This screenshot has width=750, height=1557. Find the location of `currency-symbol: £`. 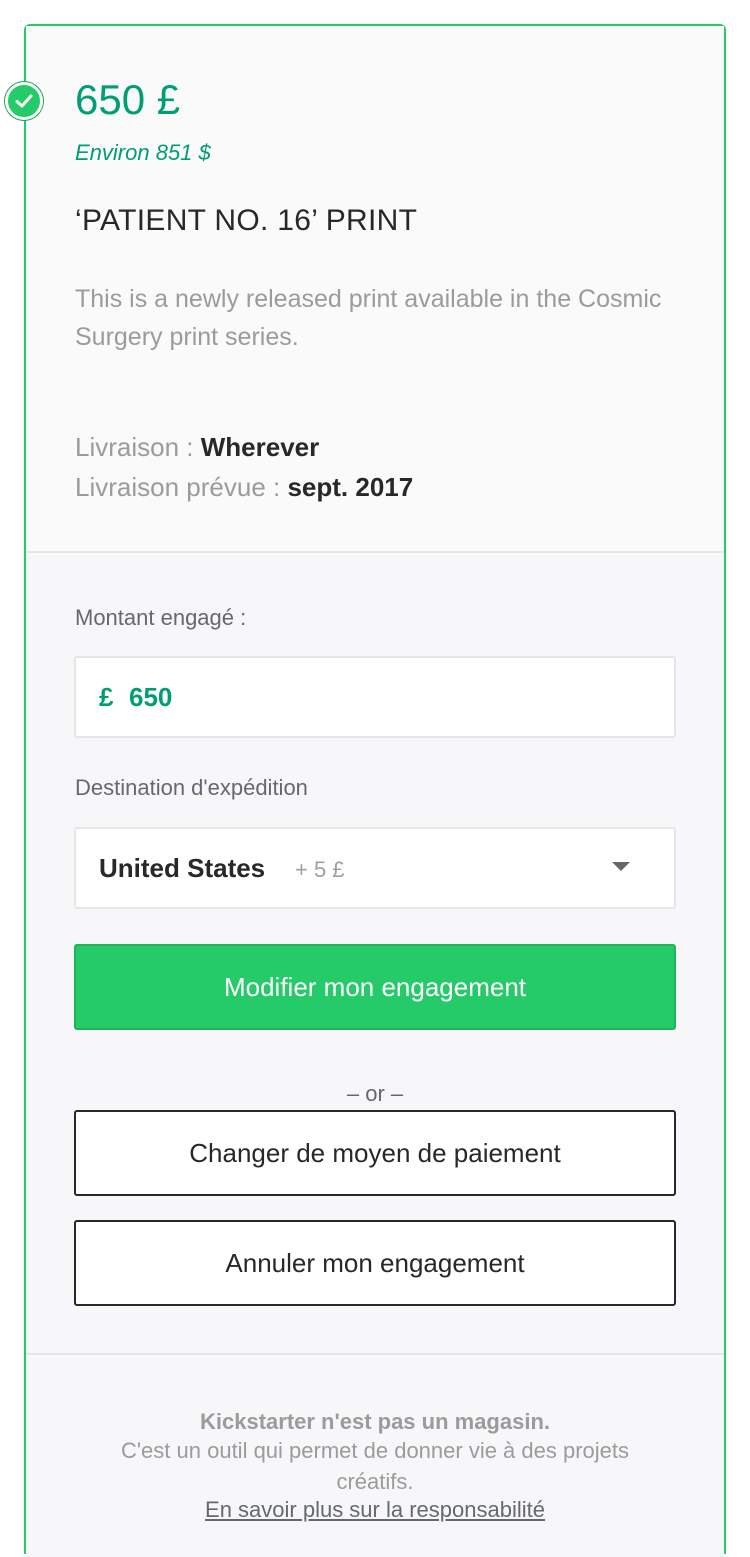

currency-symbol: £ is located at coordinates (106, 697).